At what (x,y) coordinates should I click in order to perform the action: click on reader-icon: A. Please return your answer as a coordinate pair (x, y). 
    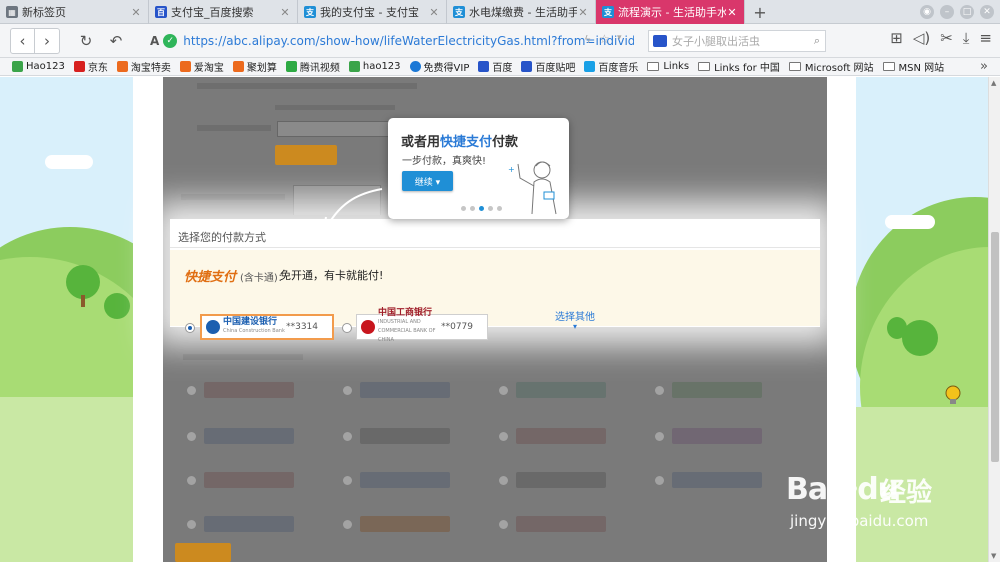
    Looking at the image, I should click on (154, 41).